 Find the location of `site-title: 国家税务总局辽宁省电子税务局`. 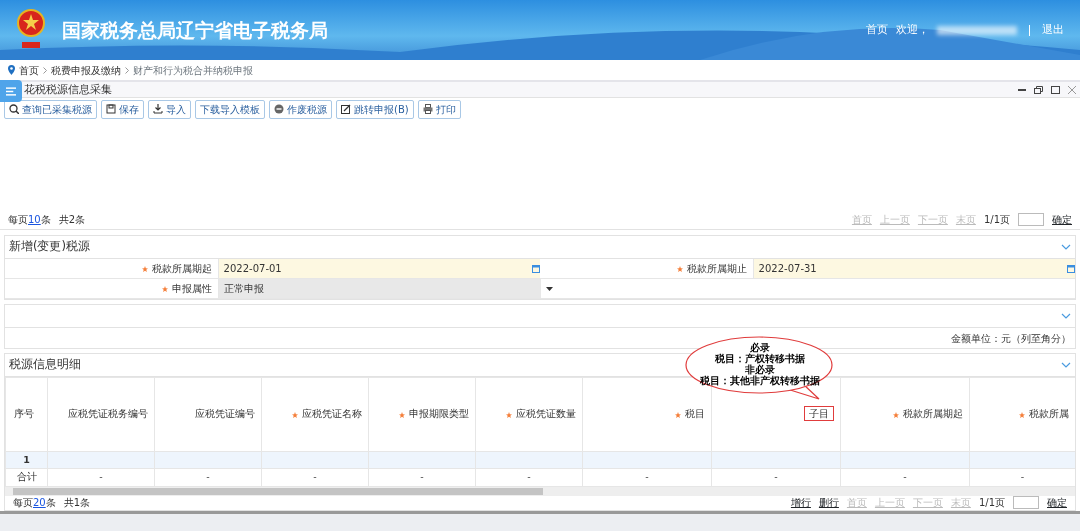

site-title: 国家税务总局辽宁省电子税务局 is located at coordinates (195, 30).